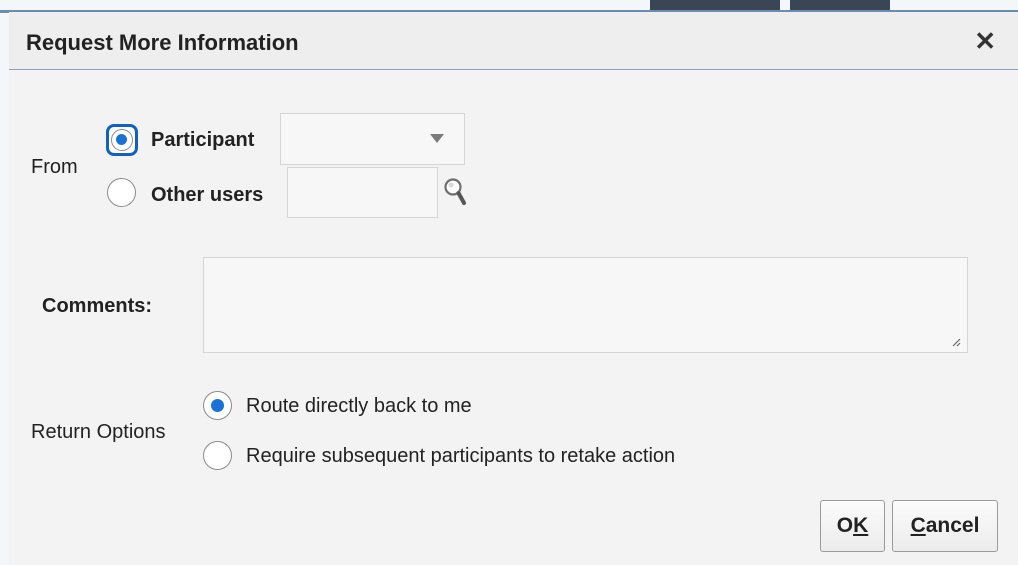 Image resolution: width=1018 pixels, height=565 pixels. I want to click on from-other-users-radio, so click(121, 192).